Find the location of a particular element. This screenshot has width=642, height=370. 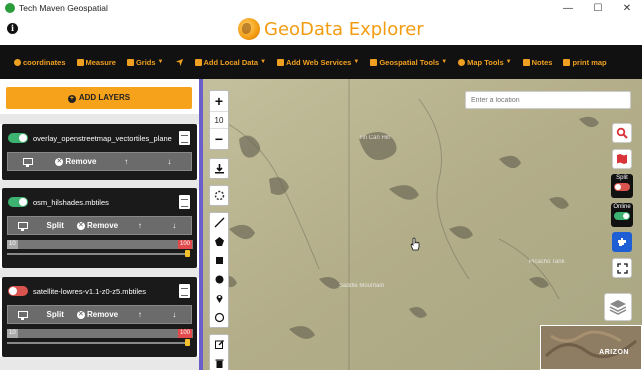

minimap: ARIZON is located at coordinates (591, 347).